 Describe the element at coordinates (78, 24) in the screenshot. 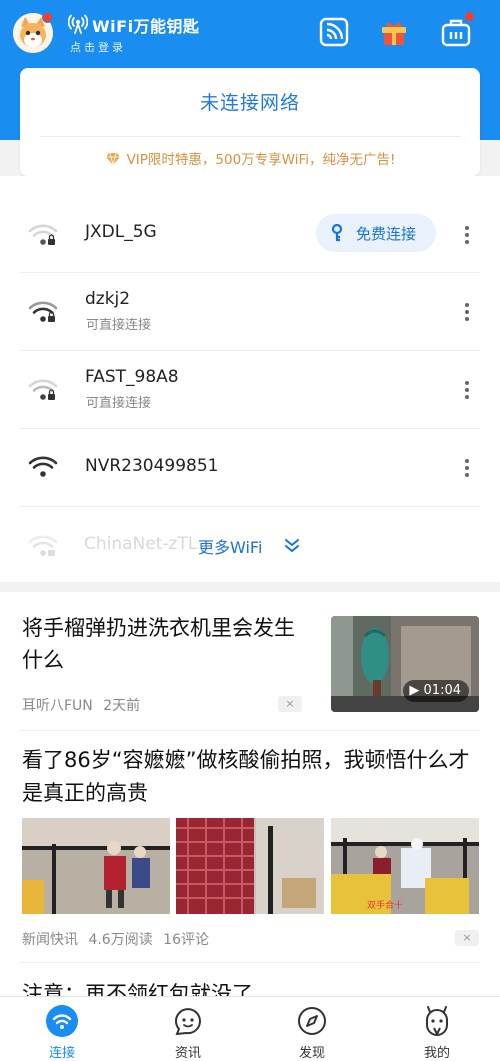

I see `wifi-logo-icon` at that location.